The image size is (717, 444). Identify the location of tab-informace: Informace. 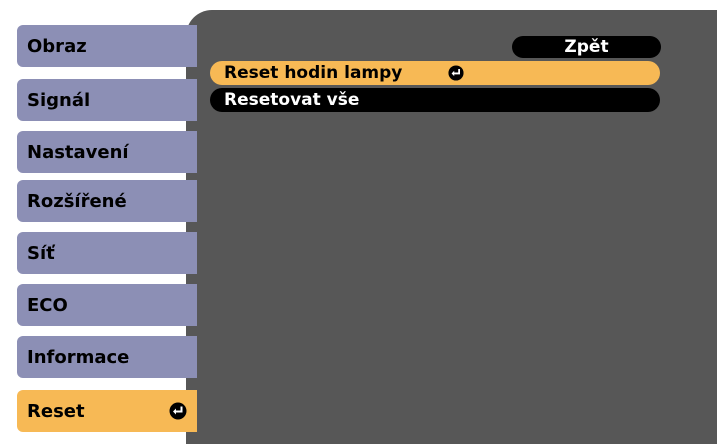
(107, 357).